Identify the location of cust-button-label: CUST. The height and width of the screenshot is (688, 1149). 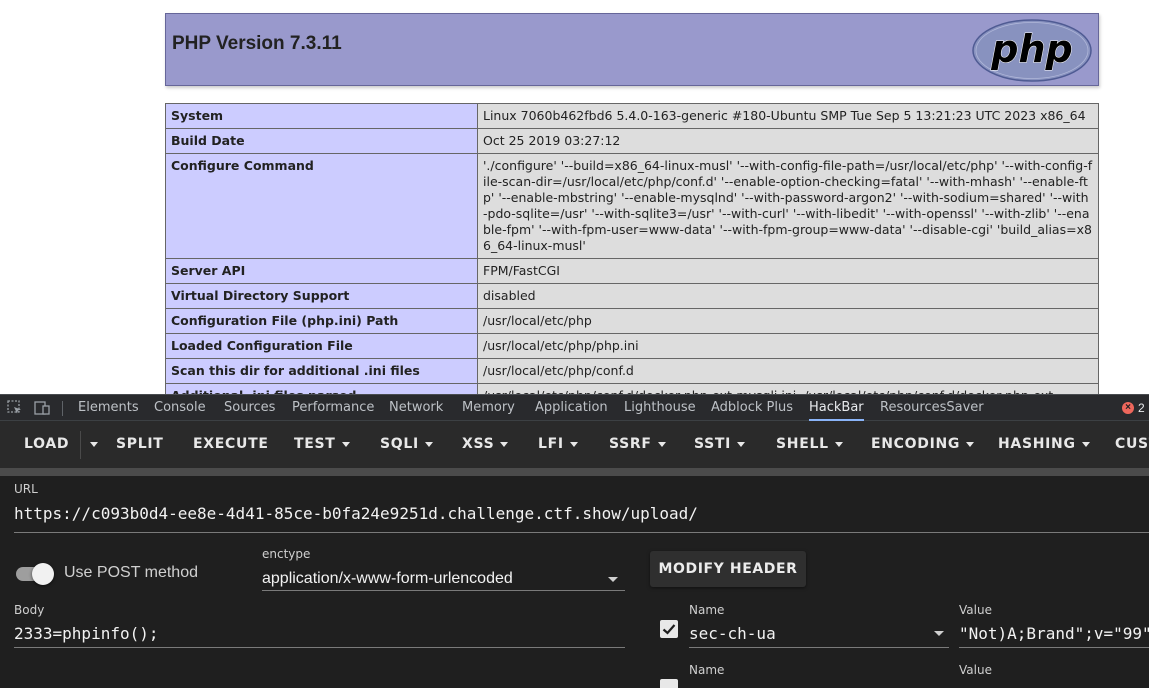
(1132, 444).